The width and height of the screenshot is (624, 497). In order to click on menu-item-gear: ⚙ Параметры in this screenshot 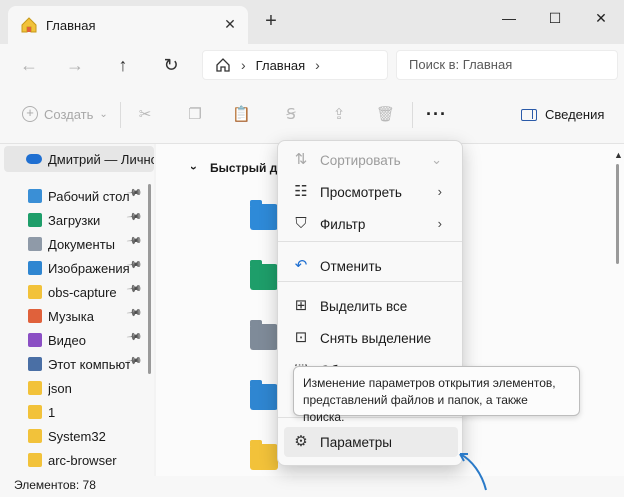, I will do `click(371, 442)`.